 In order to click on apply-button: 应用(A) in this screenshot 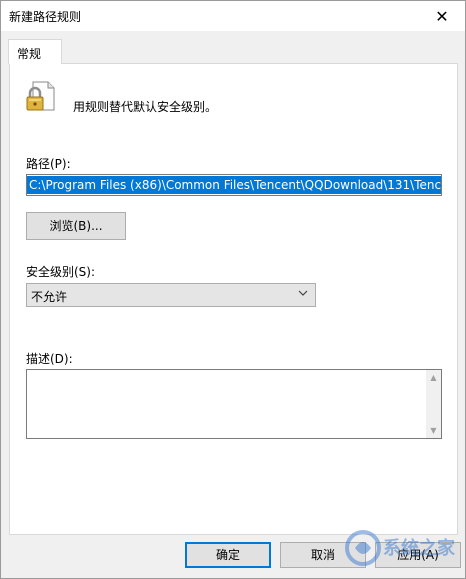, I will do `click(418, 555)`.